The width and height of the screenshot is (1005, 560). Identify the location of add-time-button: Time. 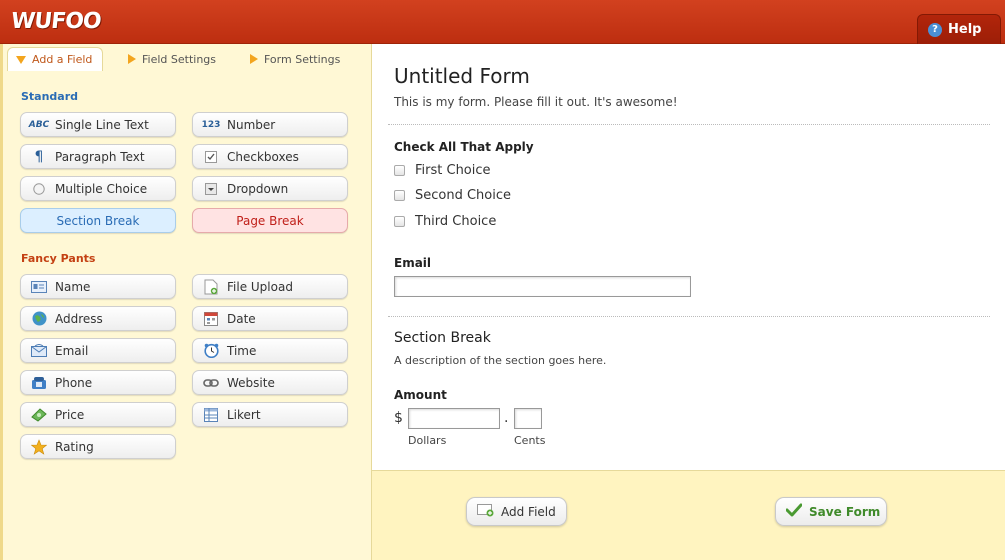
(270, 350).